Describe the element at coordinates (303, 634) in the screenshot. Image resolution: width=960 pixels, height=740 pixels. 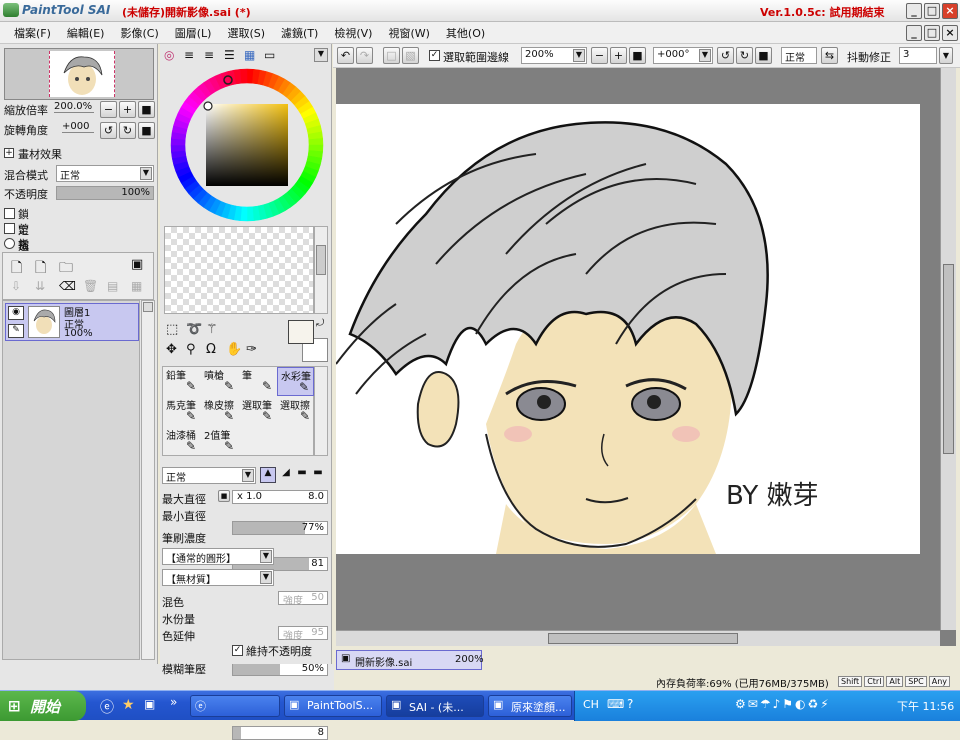
I see `texture-strength-slider: 強度 95` at that location.